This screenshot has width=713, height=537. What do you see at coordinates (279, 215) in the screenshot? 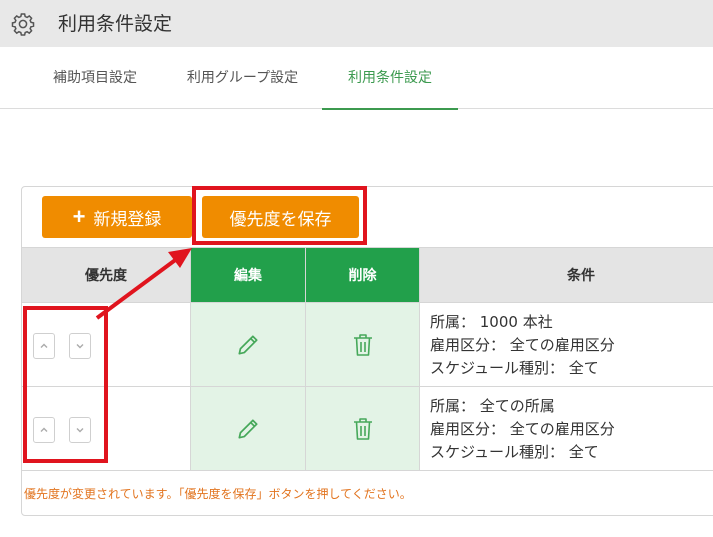
I see `highlight-save-button` at bounding box center [279, 215].